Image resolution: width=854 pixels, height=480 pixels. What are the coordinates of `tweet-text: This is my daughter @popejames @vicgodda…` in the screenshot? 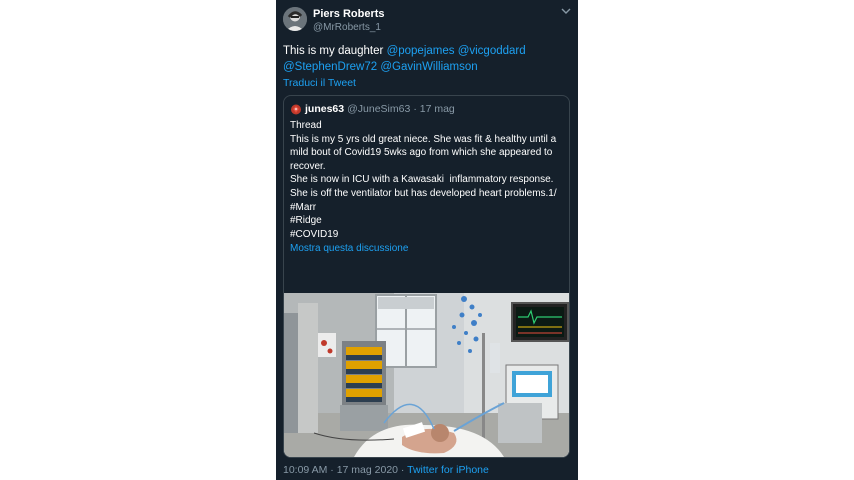 It's located at (426, 59).